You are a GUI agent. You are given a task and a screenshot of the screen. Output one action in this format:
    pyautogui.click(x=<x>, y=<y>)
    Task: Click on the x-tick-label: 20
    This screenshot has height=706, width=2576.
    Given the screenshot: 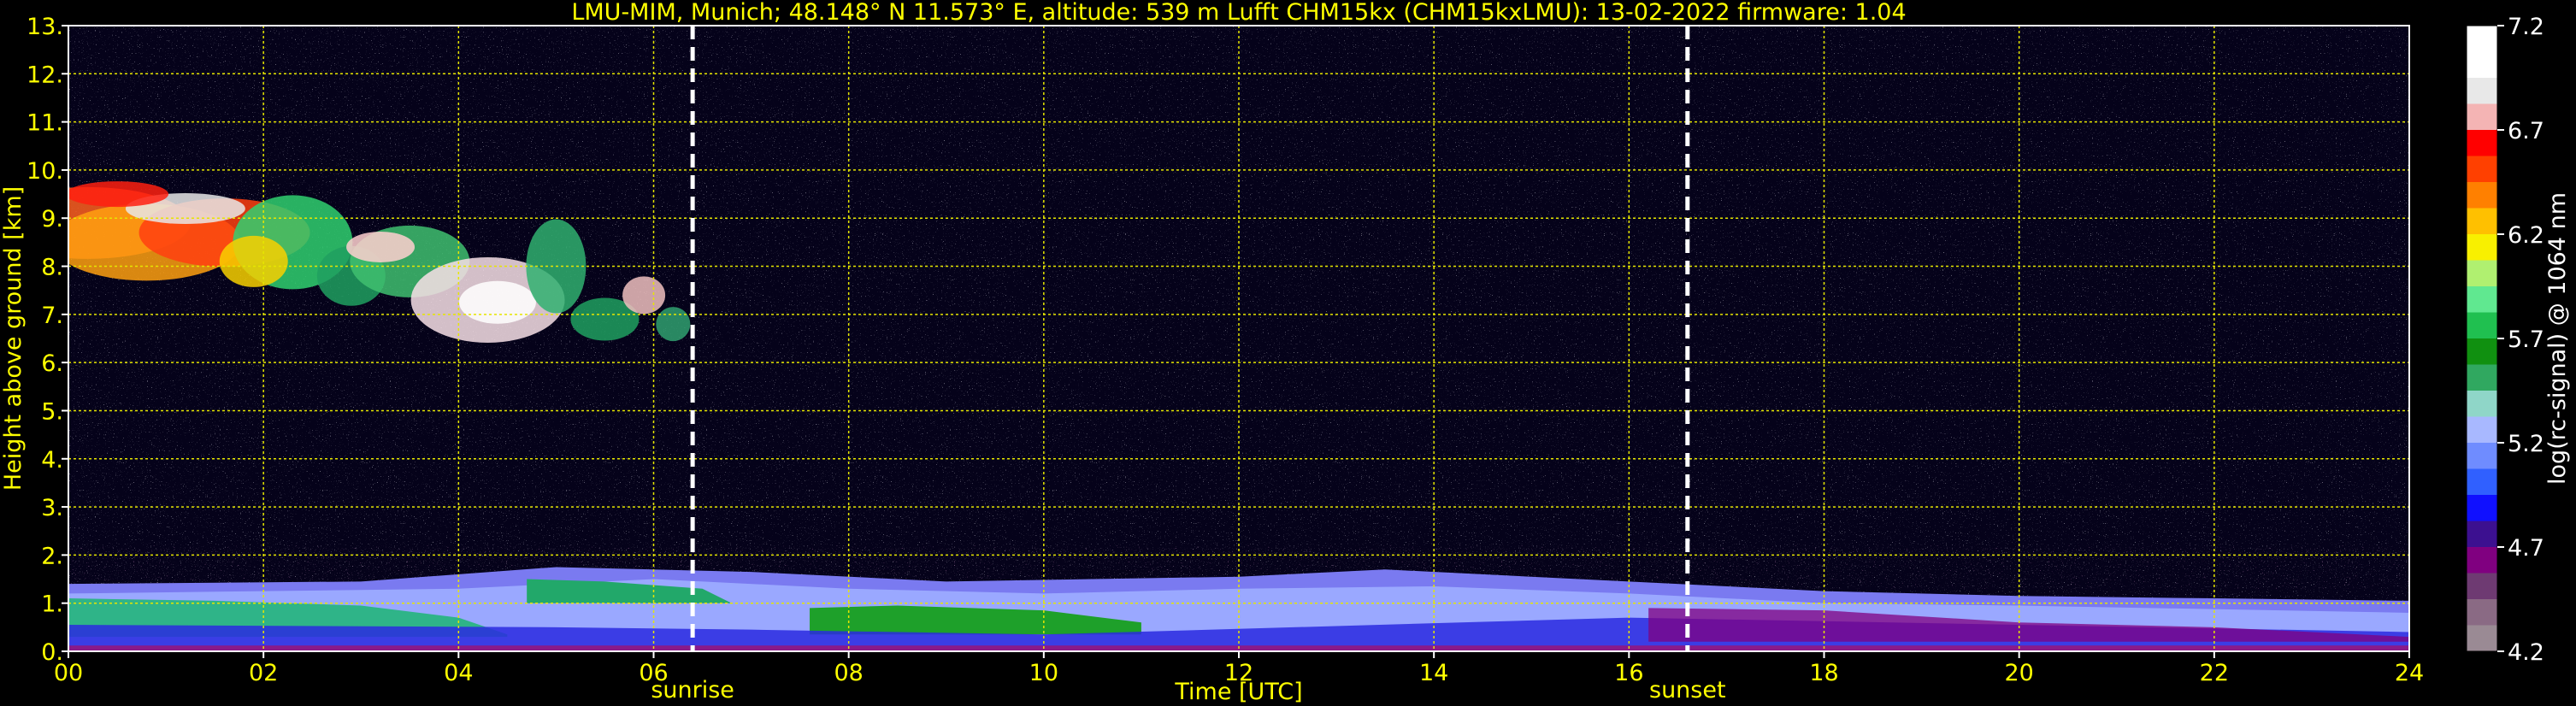 What is the action you would take?
    pyautogui.click(x=2019, y=673)
    